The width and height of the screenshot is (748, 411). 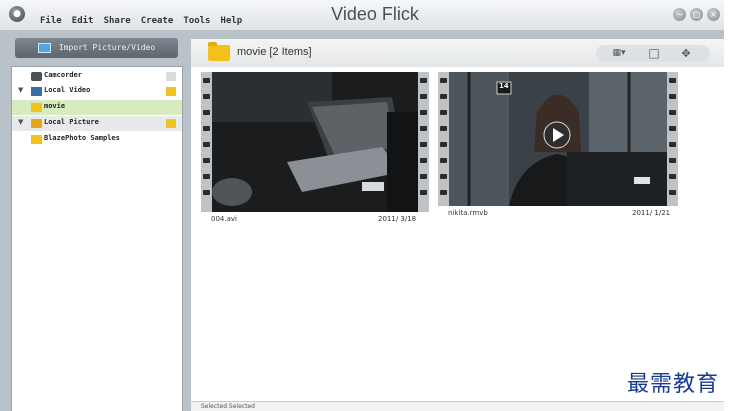 I want to click on video-thumbnail, so click(x=315, y=142).